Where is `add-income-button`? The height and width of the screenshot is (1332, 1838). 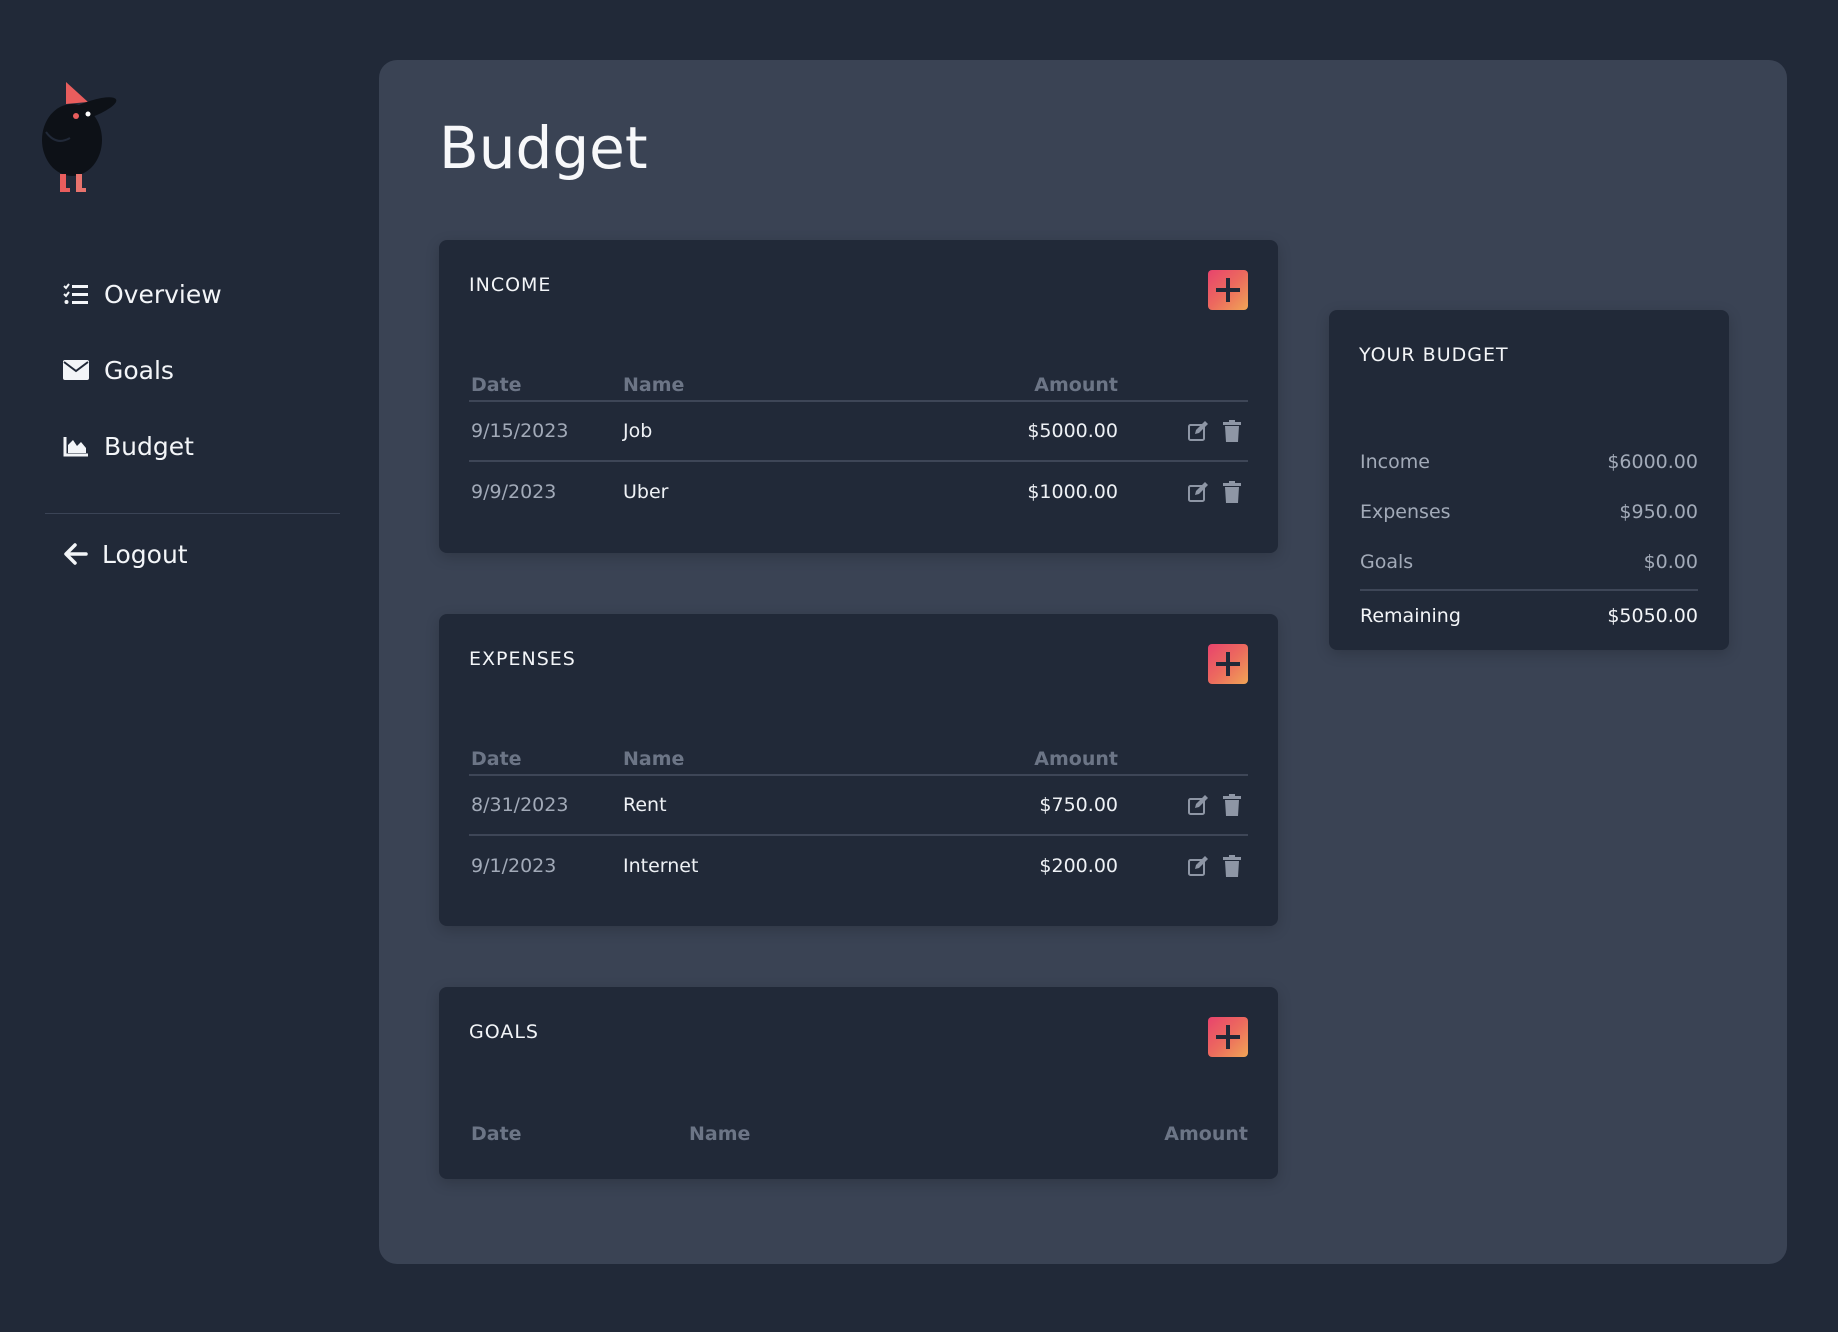 add-income-button is located at coordinates (1228, 290).